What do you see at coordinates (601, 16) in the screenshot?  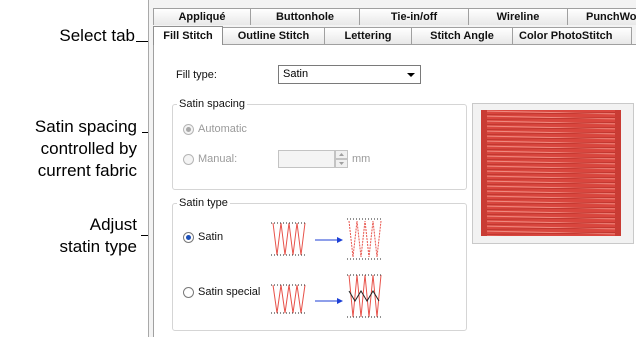 I see `tab-punchwork: PunchWork` at bounding box center [601, 16].